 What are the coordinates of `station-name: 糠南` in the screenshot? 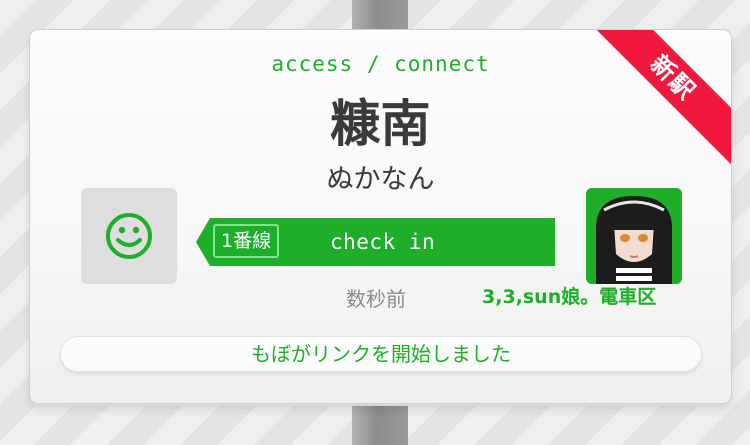 It's located at (380, 124).